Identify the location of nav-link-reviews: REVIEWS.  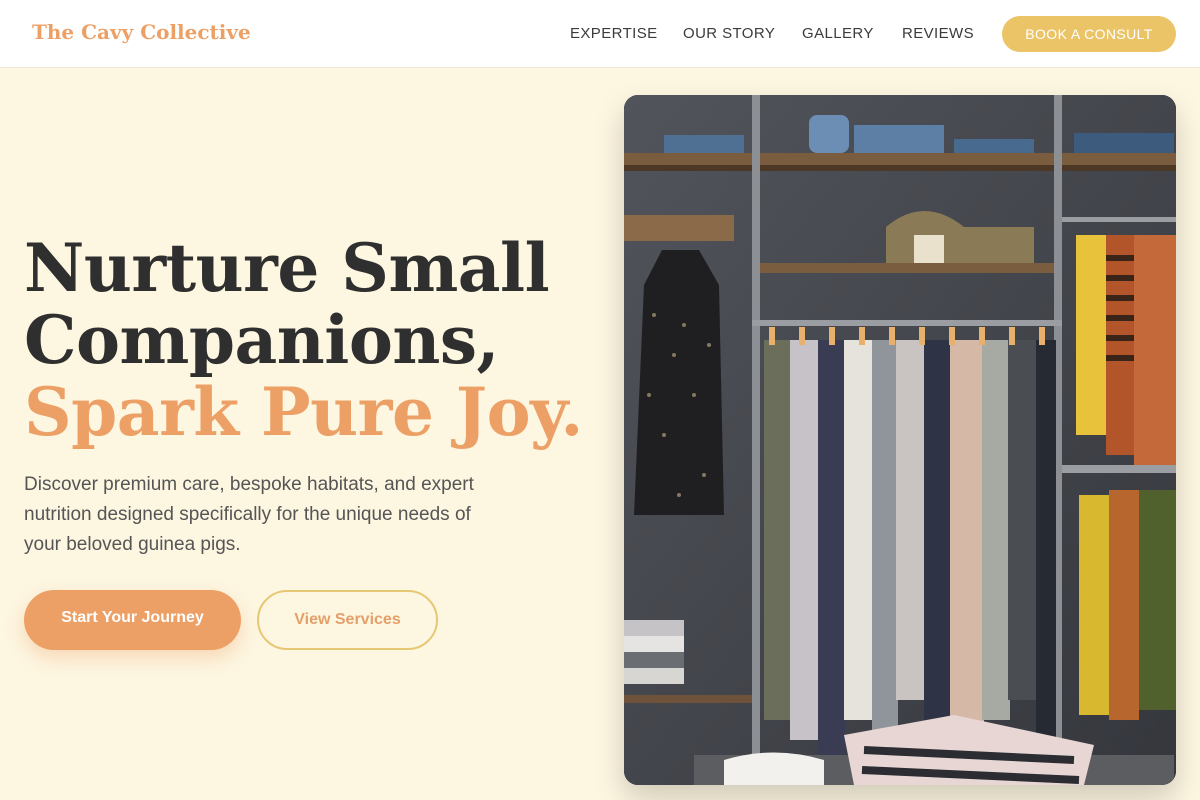
(938, 33).